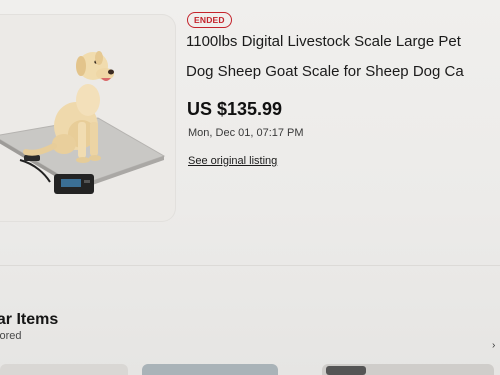 This screenshot has height=375, width=500. Describe the element at coordinates (11, 336) in the screenshot. I see `similar-items-subtitle: sored` at that location.